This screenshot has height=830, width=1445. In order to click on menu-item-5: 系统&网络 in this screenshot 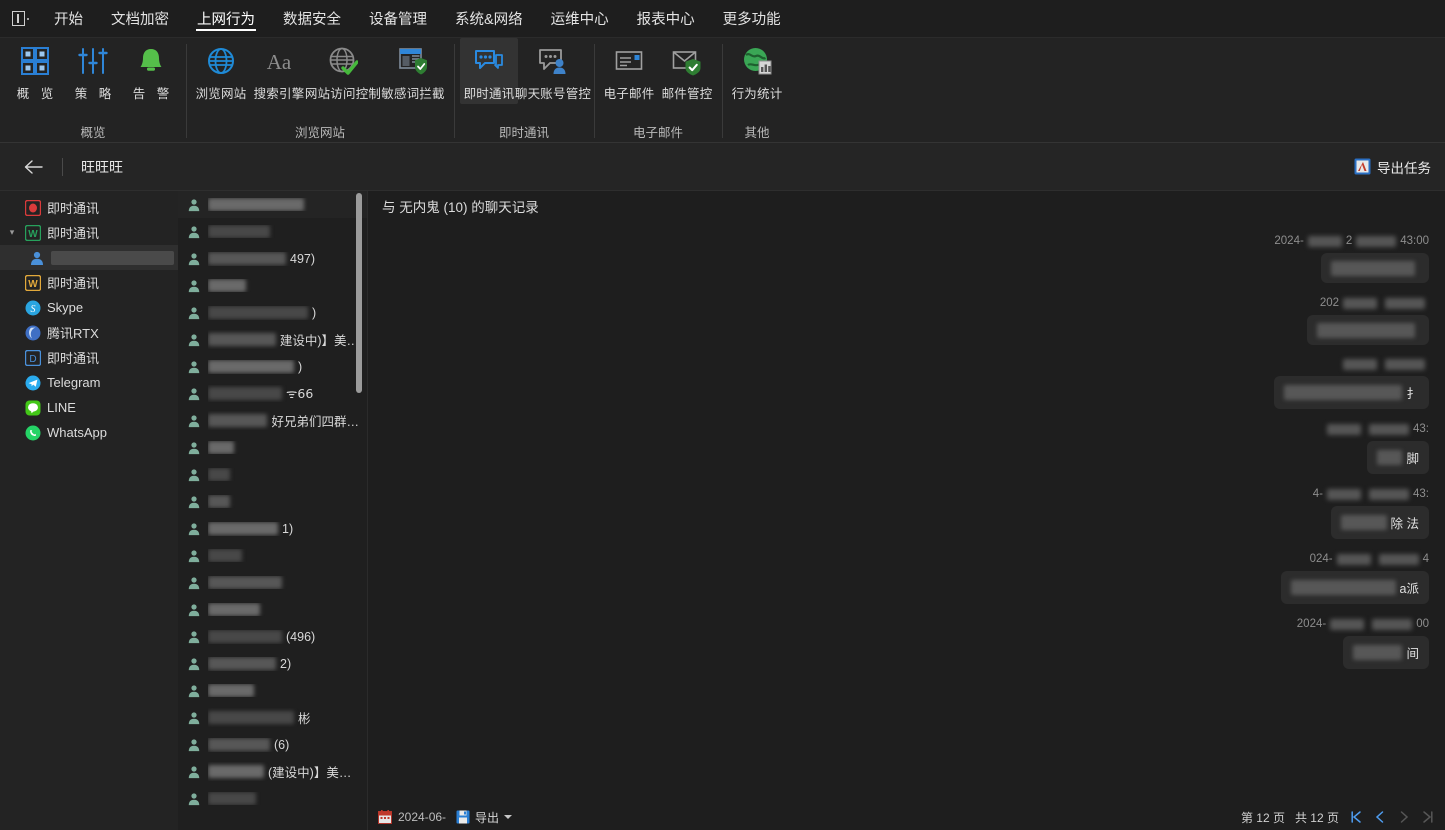, I will do `click(489, 18)`.